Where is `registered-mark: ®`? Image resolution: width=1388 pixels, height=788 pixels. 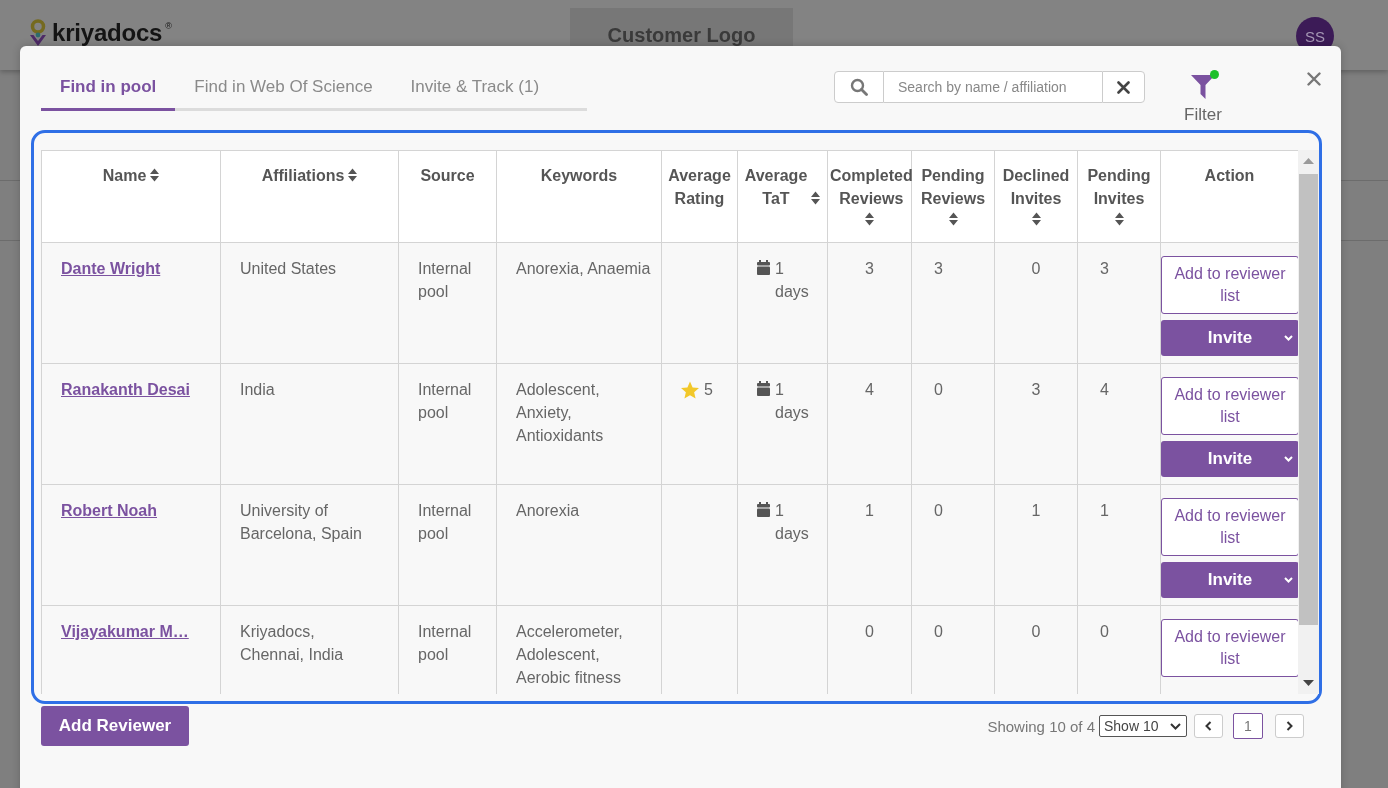 registered-mark: ® is located at coordinates (168, 26).